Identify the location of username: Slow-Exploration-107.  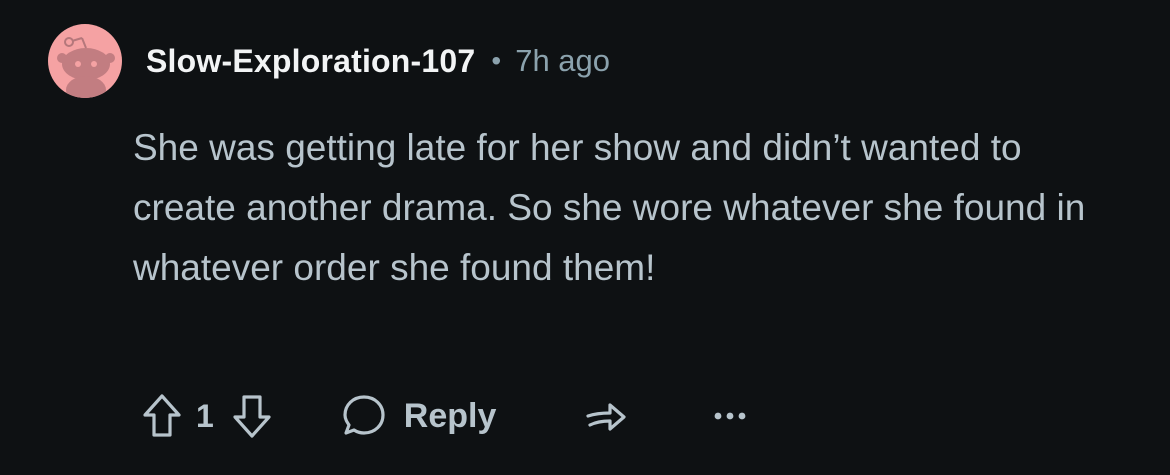
(310, 61).